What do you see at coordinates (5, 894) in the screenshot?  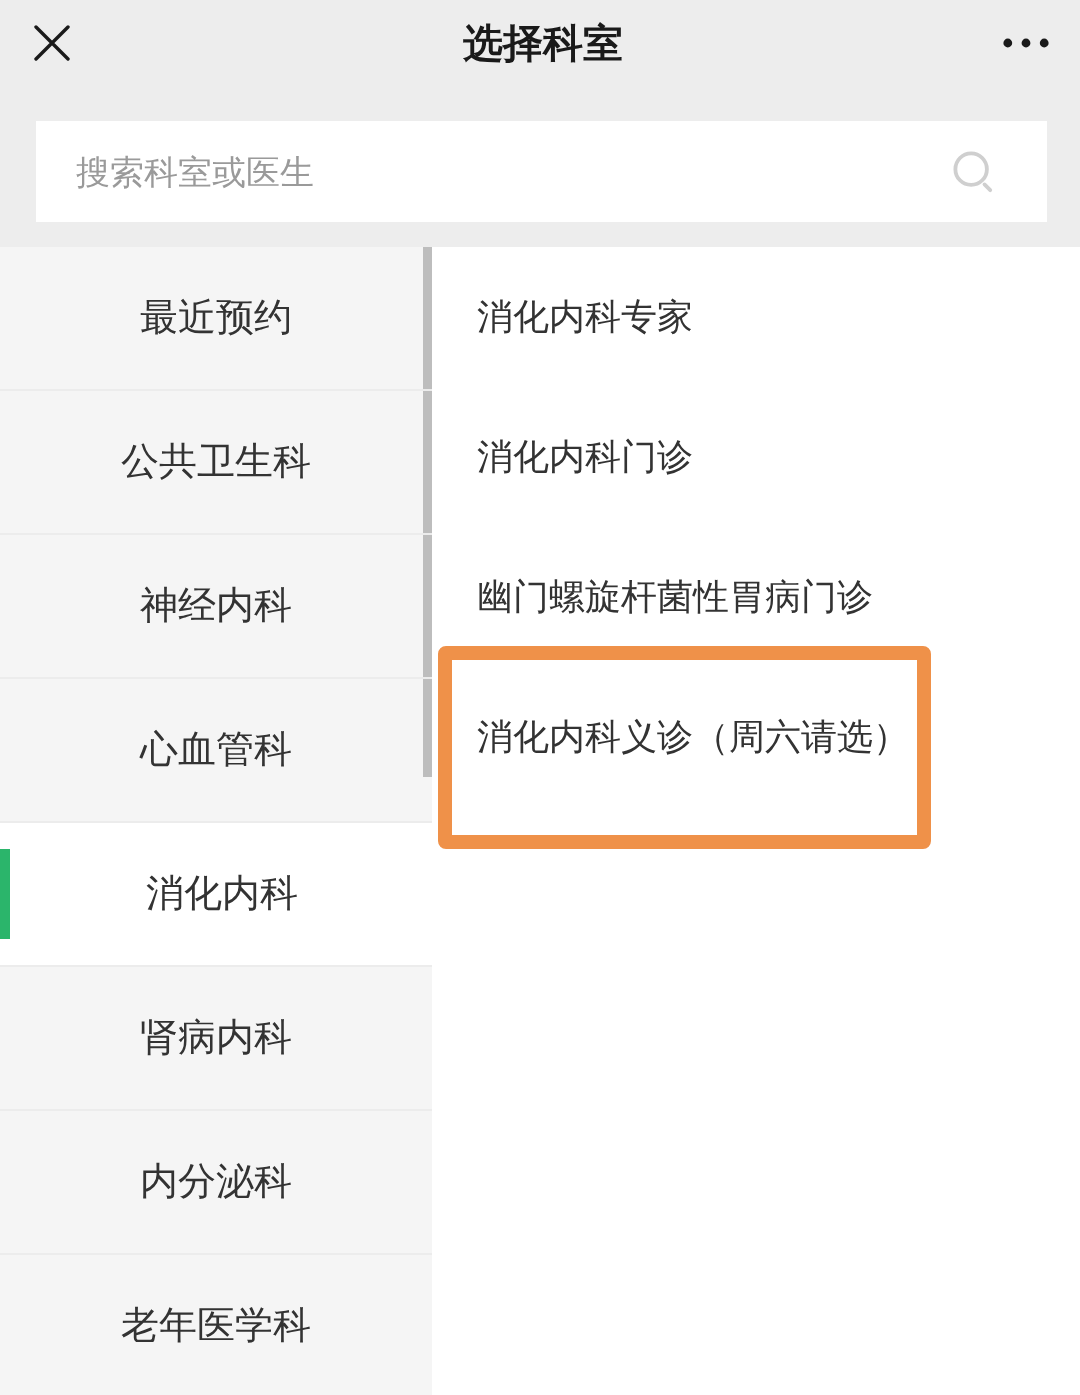 I see `selection-indicator-icon` at bounding box center [5, 894].